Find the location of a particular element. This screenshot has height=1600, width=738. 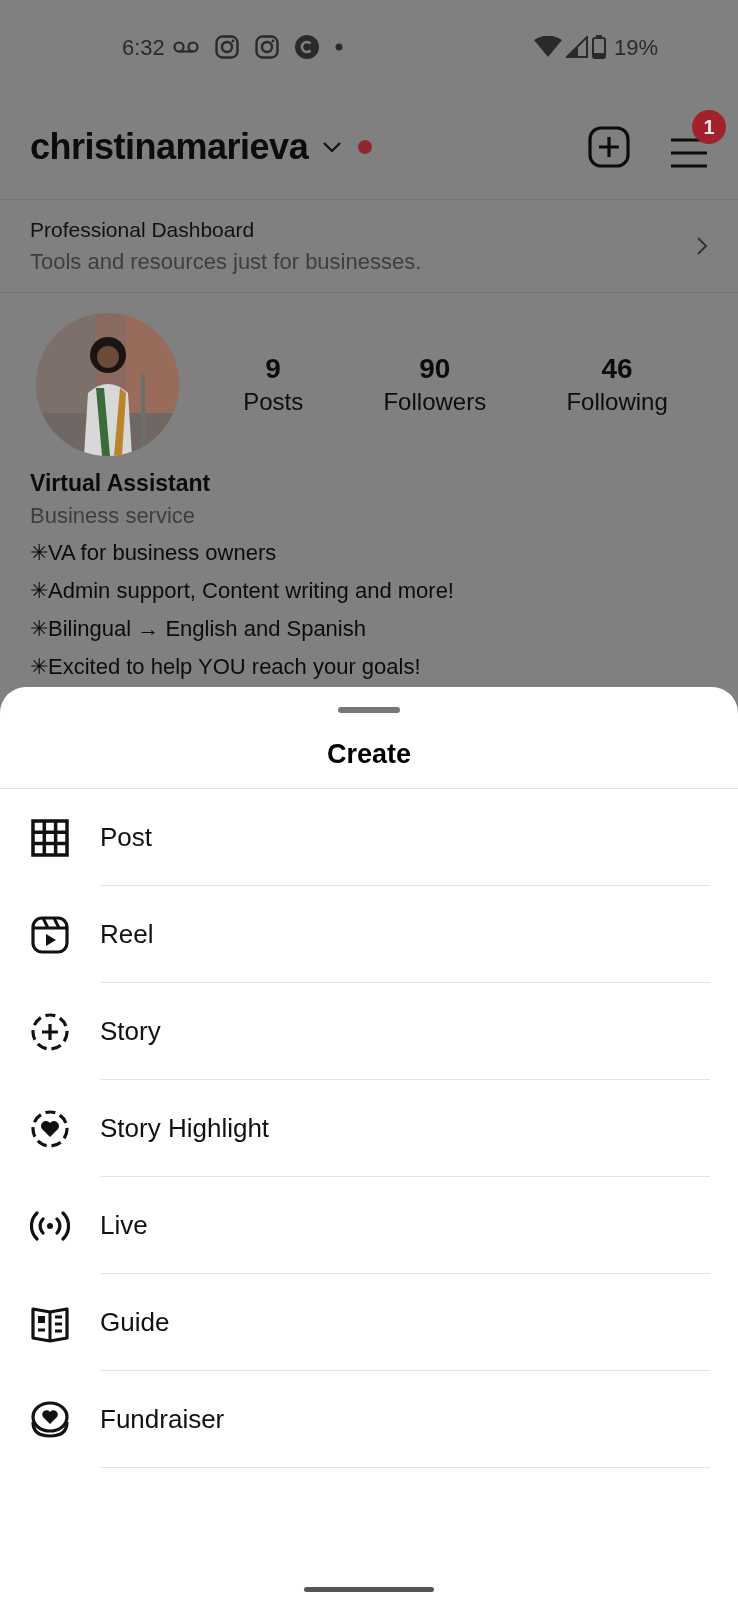

battery-icon is located at coordinates (598, 47).